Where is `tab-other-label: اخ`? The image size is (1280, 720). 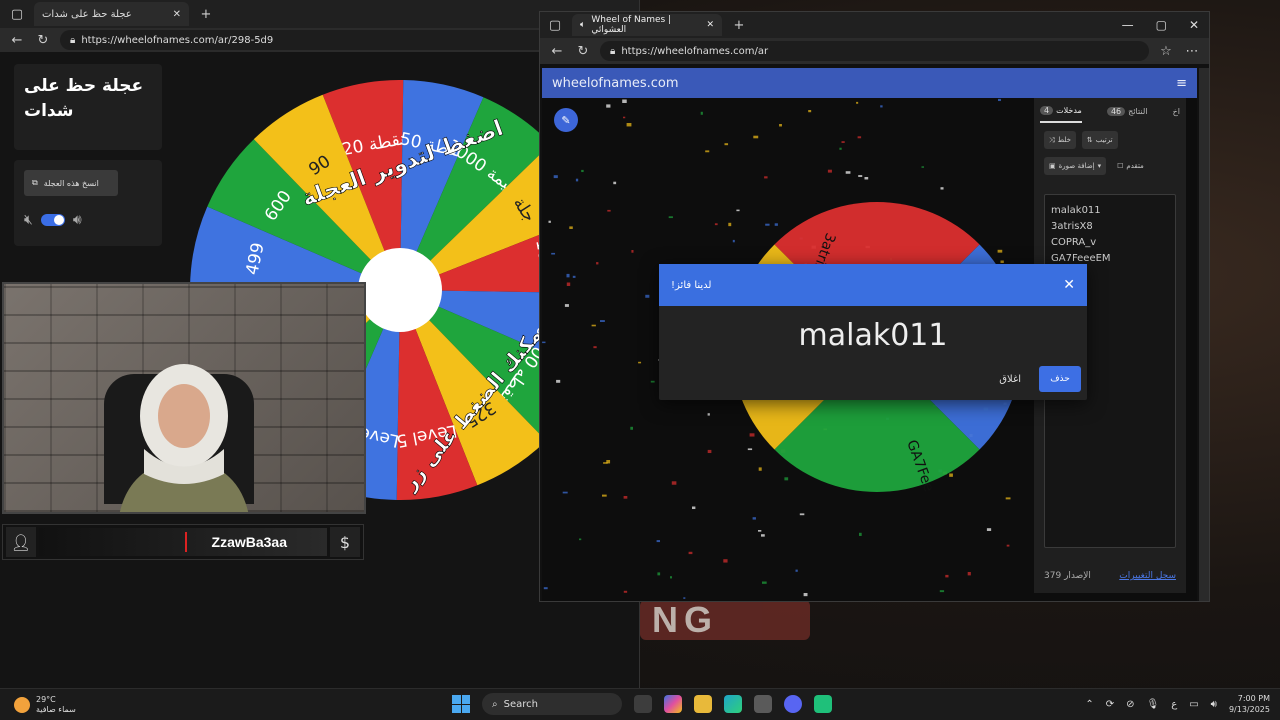 tab-other-label: اخ is located at coordinates (1176, 111).